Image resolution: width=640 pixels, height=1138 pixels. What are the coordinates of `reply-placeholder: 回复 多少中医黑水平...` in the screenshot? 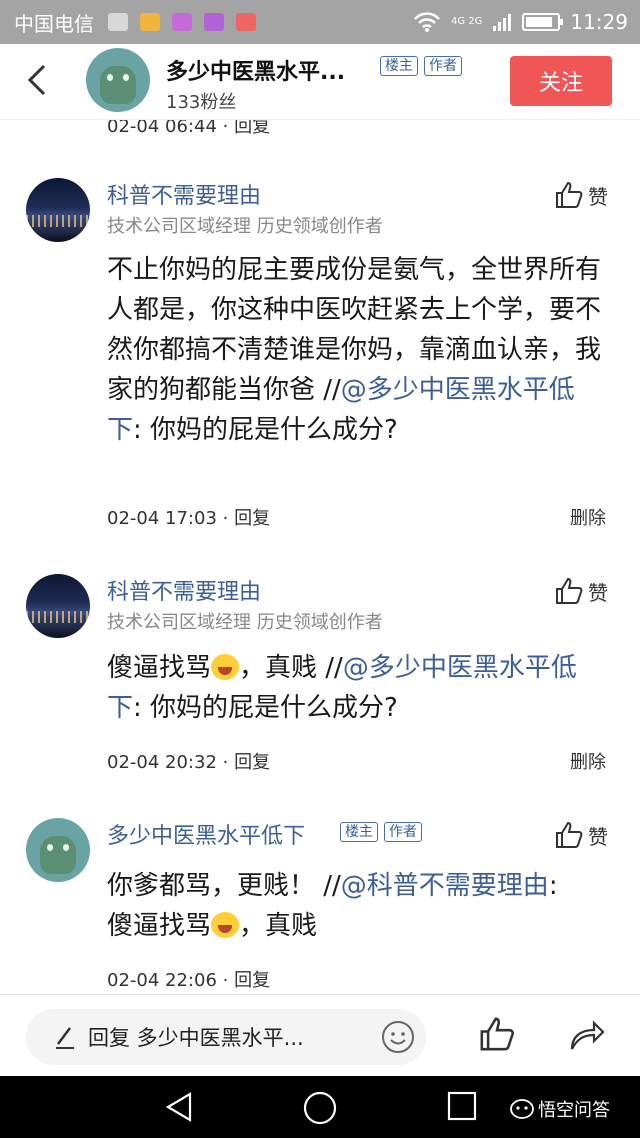 It's located at (196, 1038).